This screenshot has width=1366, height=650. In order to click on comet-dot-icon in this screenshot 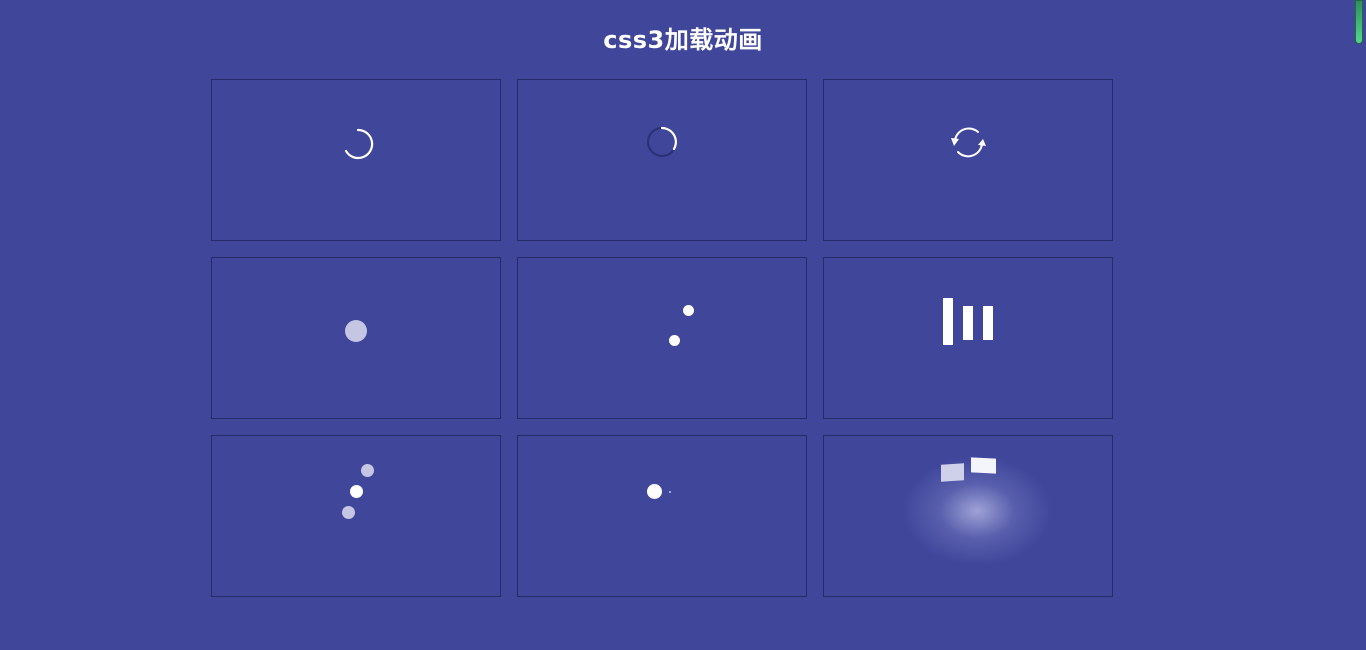, I will do `click(662, 516)`.